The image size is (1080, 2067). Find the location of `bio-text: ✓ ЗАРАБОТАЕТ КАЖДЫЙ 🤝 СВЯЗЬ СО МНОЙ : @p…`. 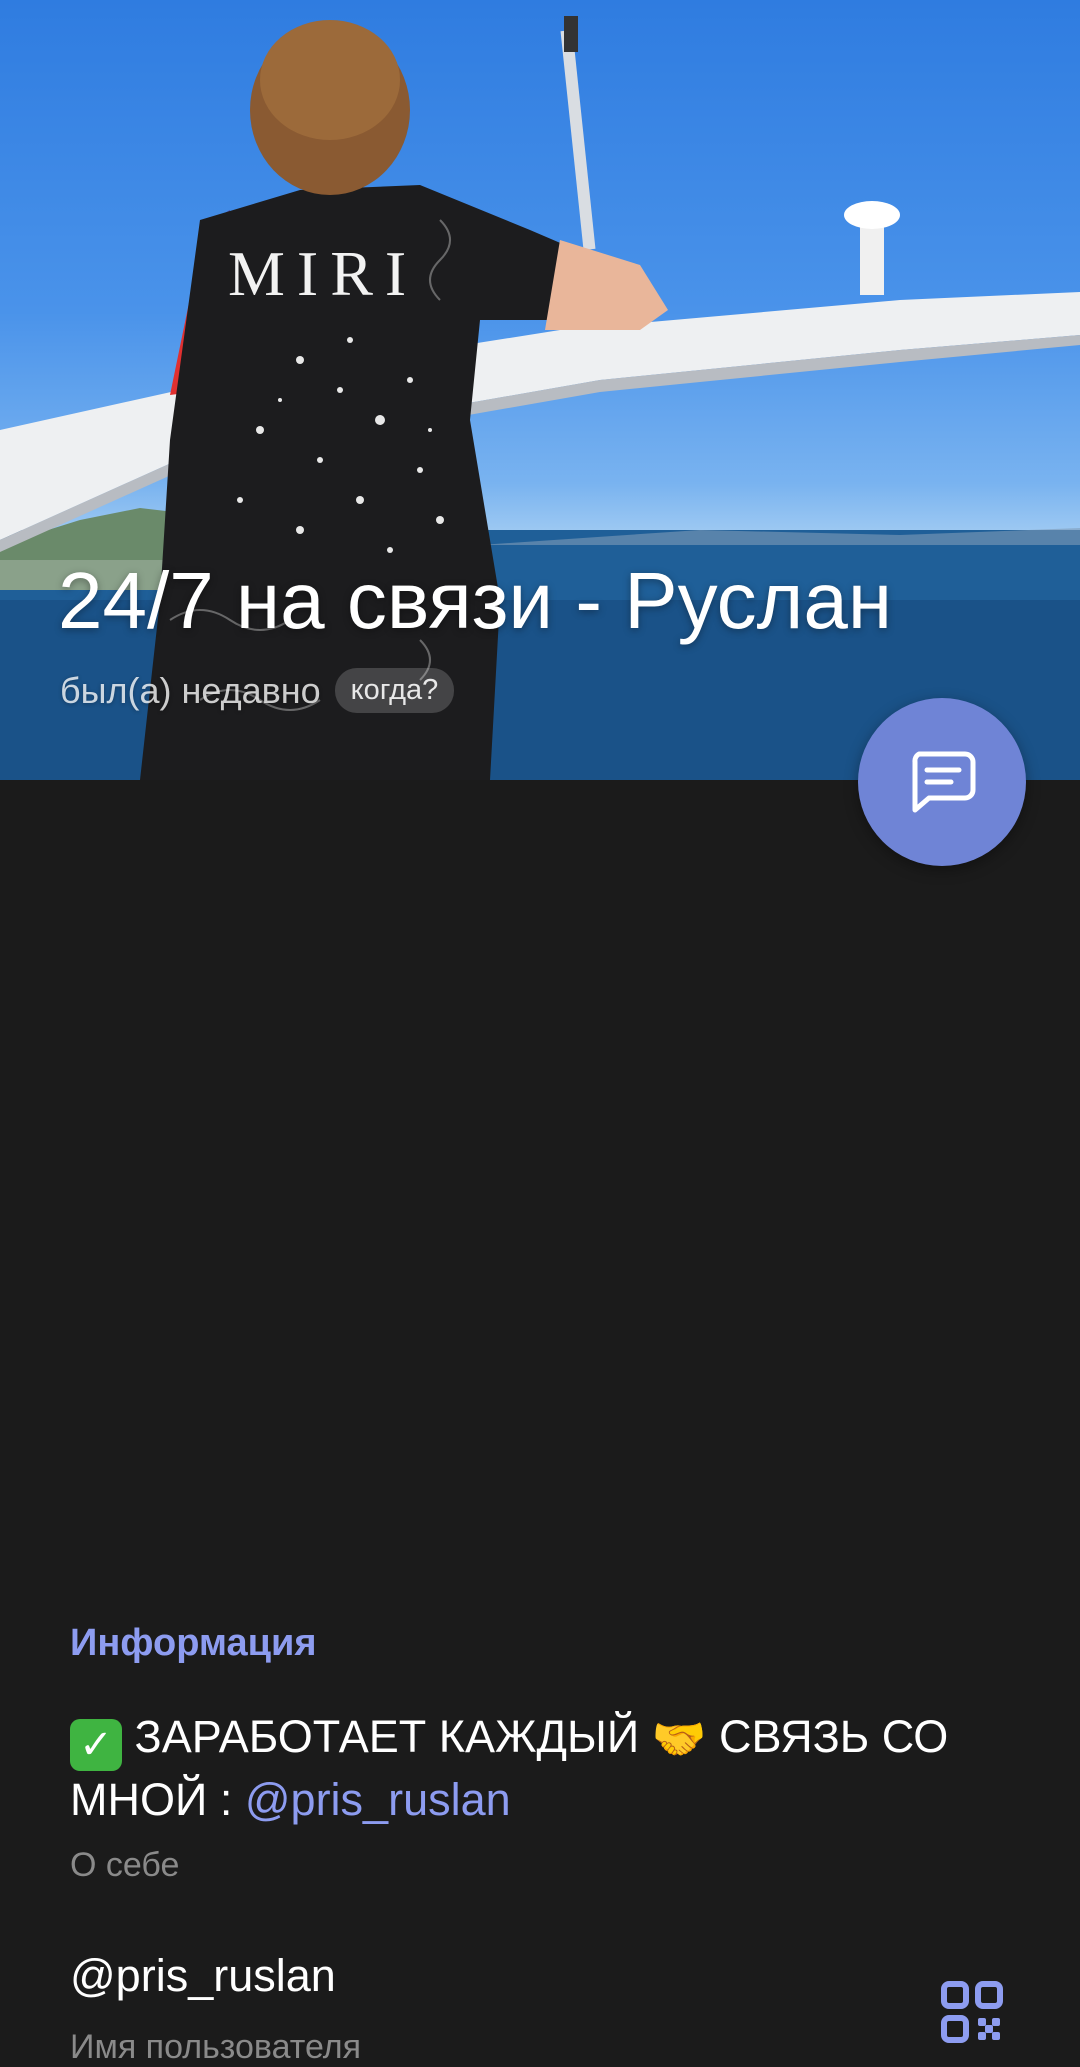

bio-text: ✓ ЗАРАБОТАЕТ КАЖДЫЙ 🤝 СВЯЗЬ СО МНОЙ : @p… is located at coordinates (535, 1768).